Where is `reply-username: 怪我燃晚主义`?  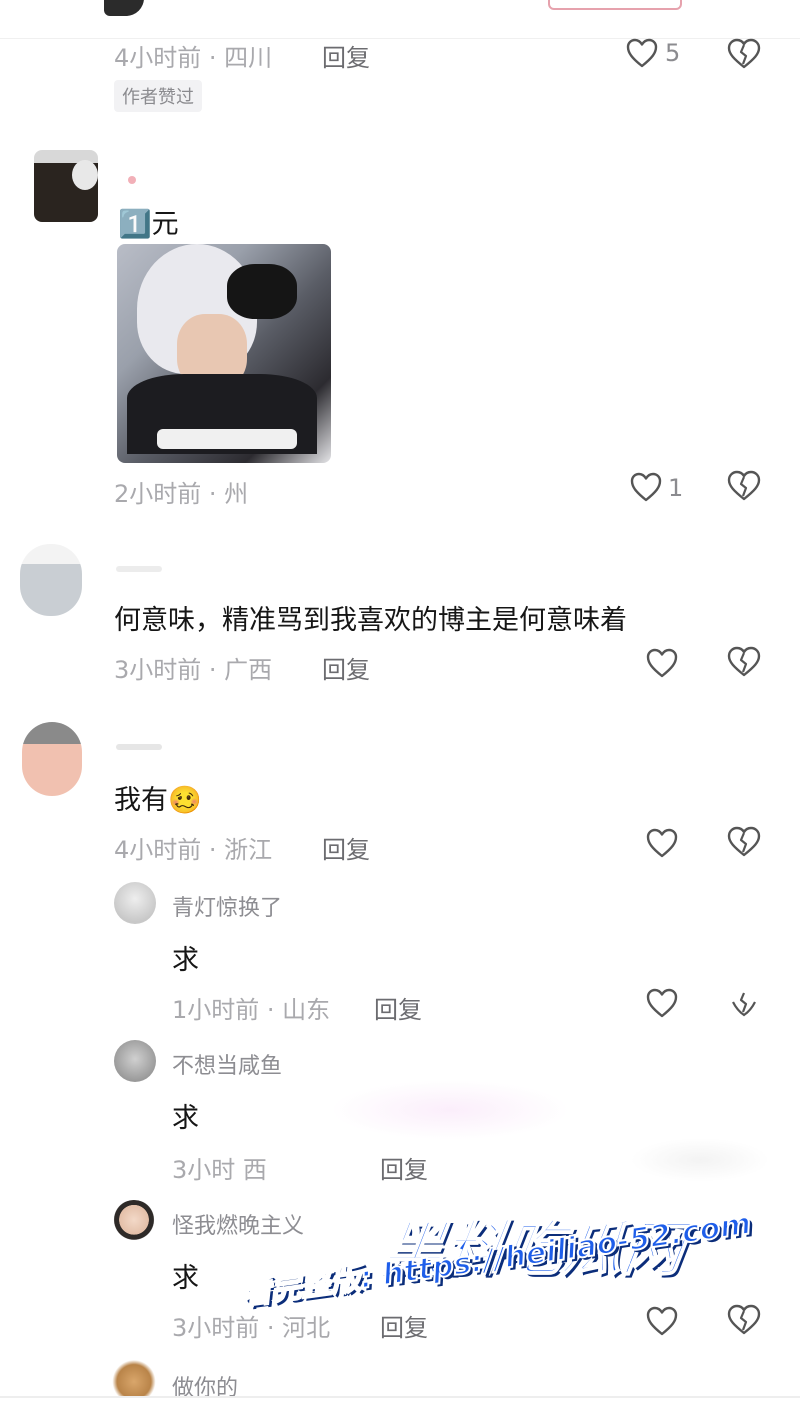
reply-username: 怪我燃晚主义 is located at coordinates (238, 1224).